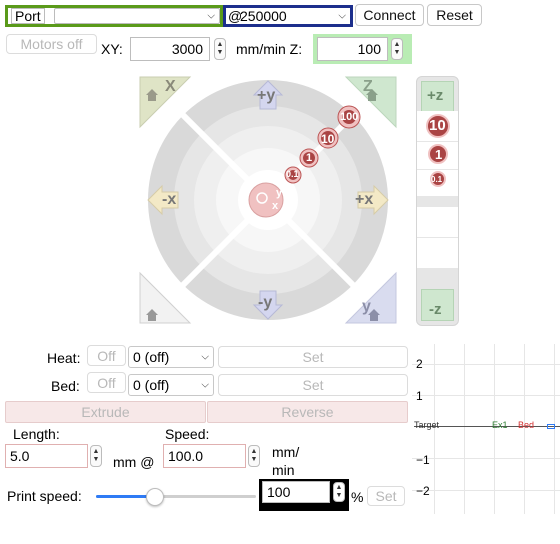 The width and height of the screenshot is (560, 544). What do you see at coordinates (269, 49) in the screenshot?
I see `unit-label: mm/min Z:` at bounding box center [269, 49].